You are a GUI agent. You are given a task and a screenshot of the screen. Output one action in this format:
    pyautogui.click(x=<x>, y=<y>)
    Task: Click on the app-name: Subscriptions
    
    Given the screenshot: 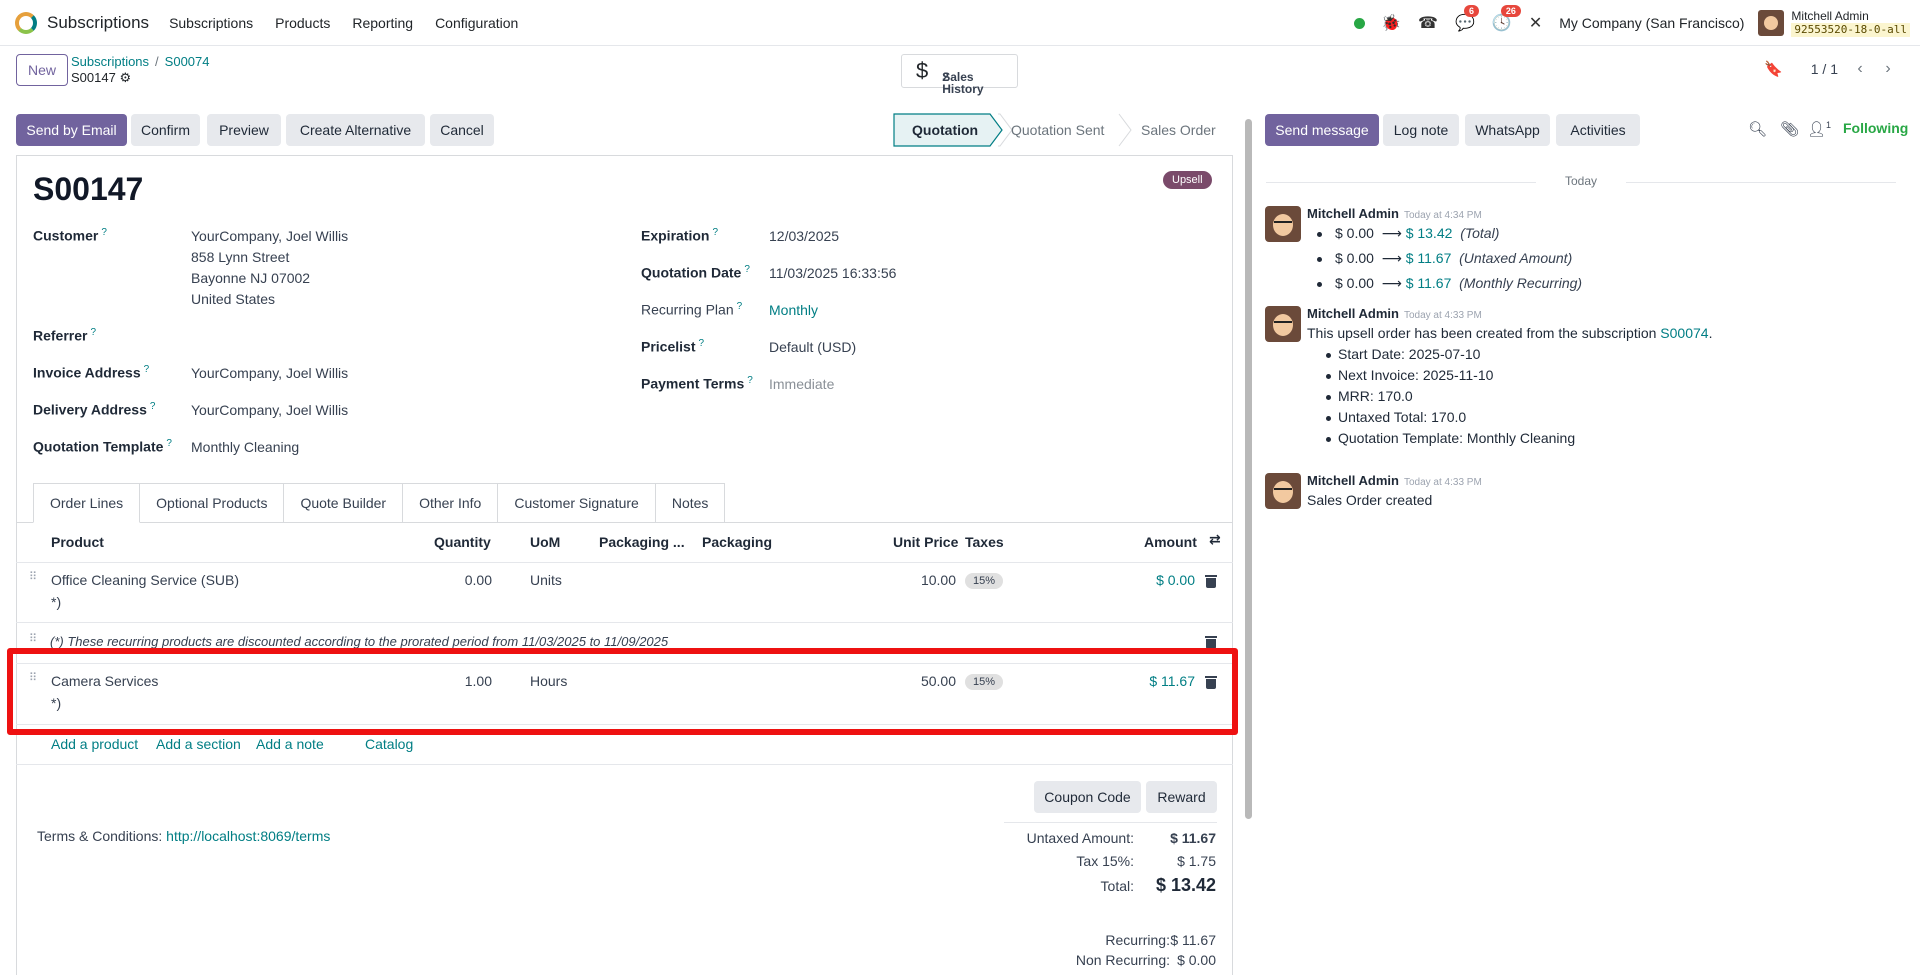 What is the action you would take?
    pyautogui.click(x=98, y=23)
    